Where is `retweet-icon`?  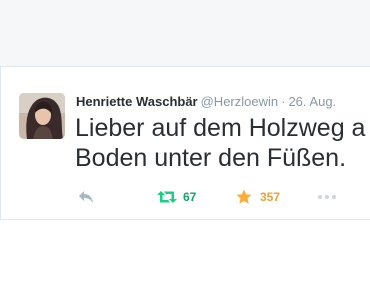
retweet-icon is located at coordinates (167, 197).